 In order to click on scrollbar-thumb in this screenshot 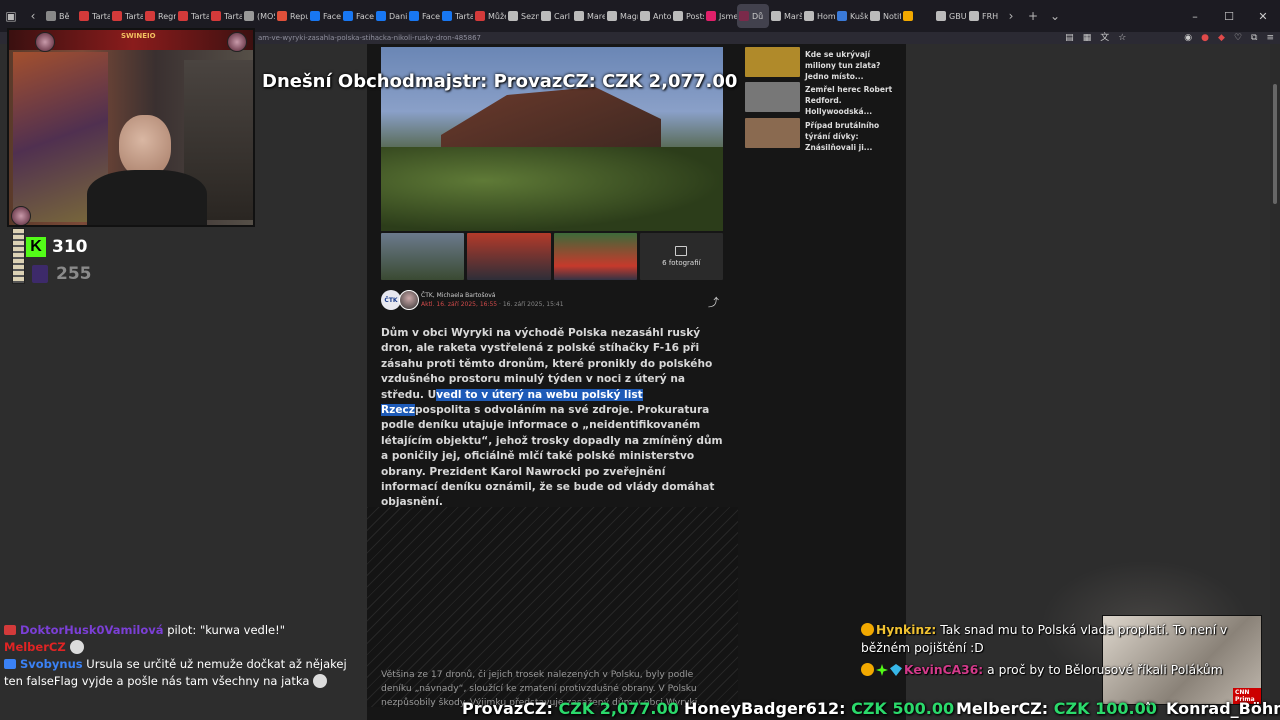, I will do `click(1275, 144)`.